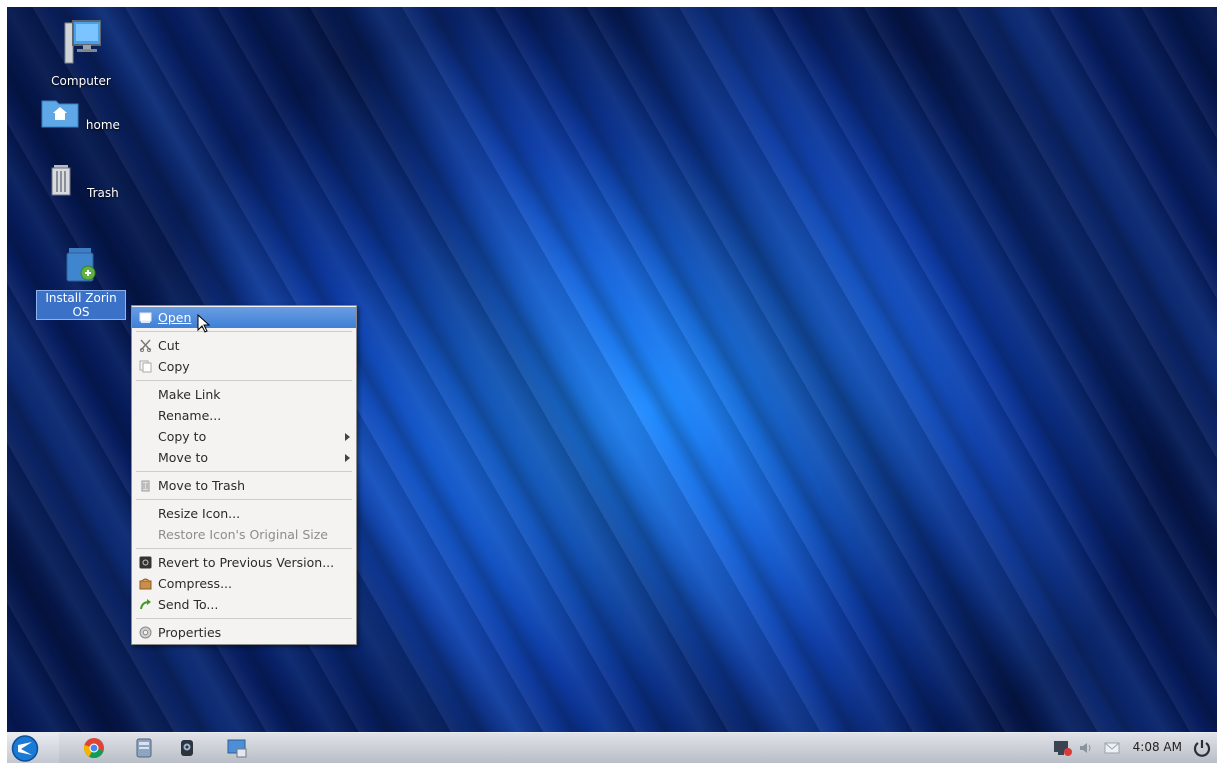  Describe the element at coordinates (189, 394) in the screenshot. I see `menu-item-label: Make Link` at that location.